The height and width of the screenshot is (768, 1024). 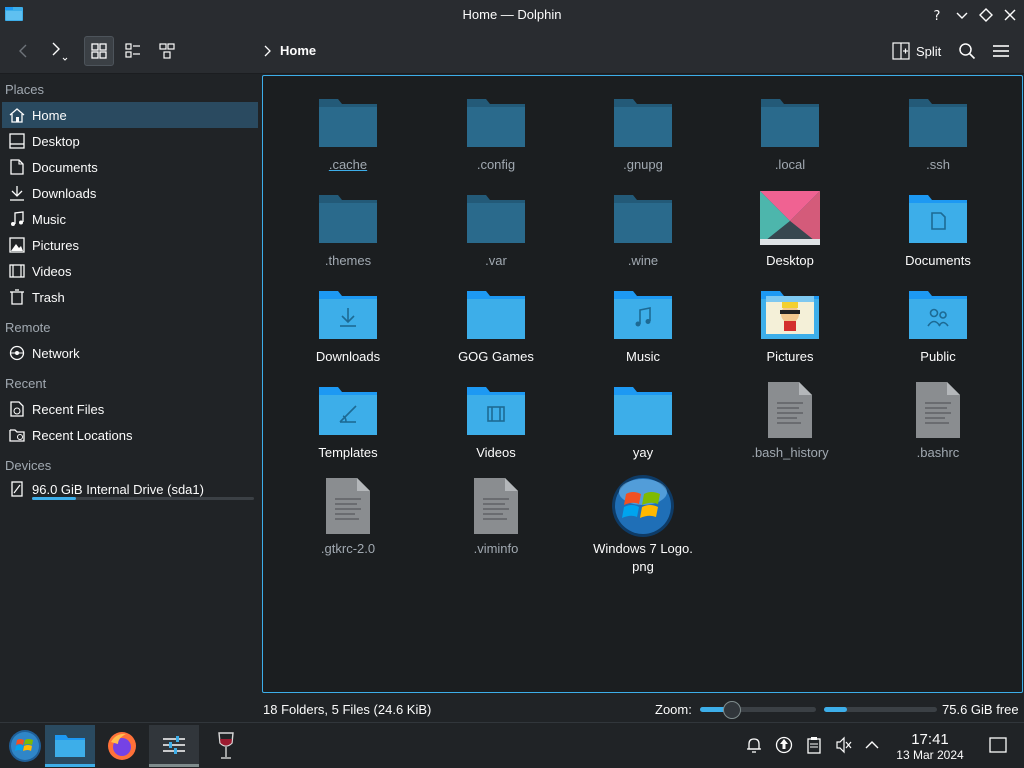 I want to click on wine-glass-icon, so click(x=226, y=745).